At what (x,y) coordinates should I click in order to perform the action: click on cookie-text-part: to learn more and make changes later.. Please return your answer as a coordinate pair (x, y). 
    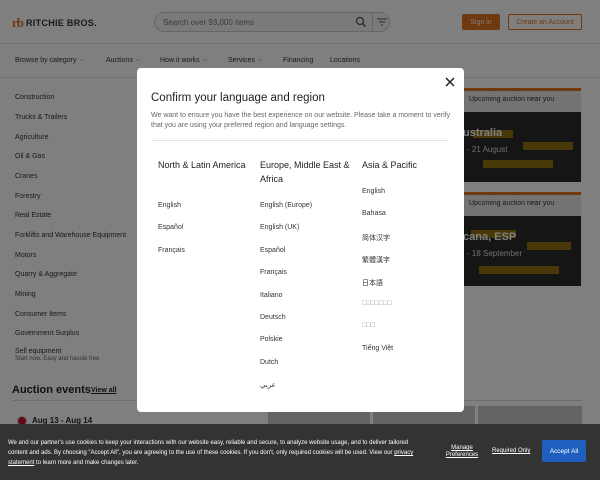
    Looking at the image, I should click on (87, 463).